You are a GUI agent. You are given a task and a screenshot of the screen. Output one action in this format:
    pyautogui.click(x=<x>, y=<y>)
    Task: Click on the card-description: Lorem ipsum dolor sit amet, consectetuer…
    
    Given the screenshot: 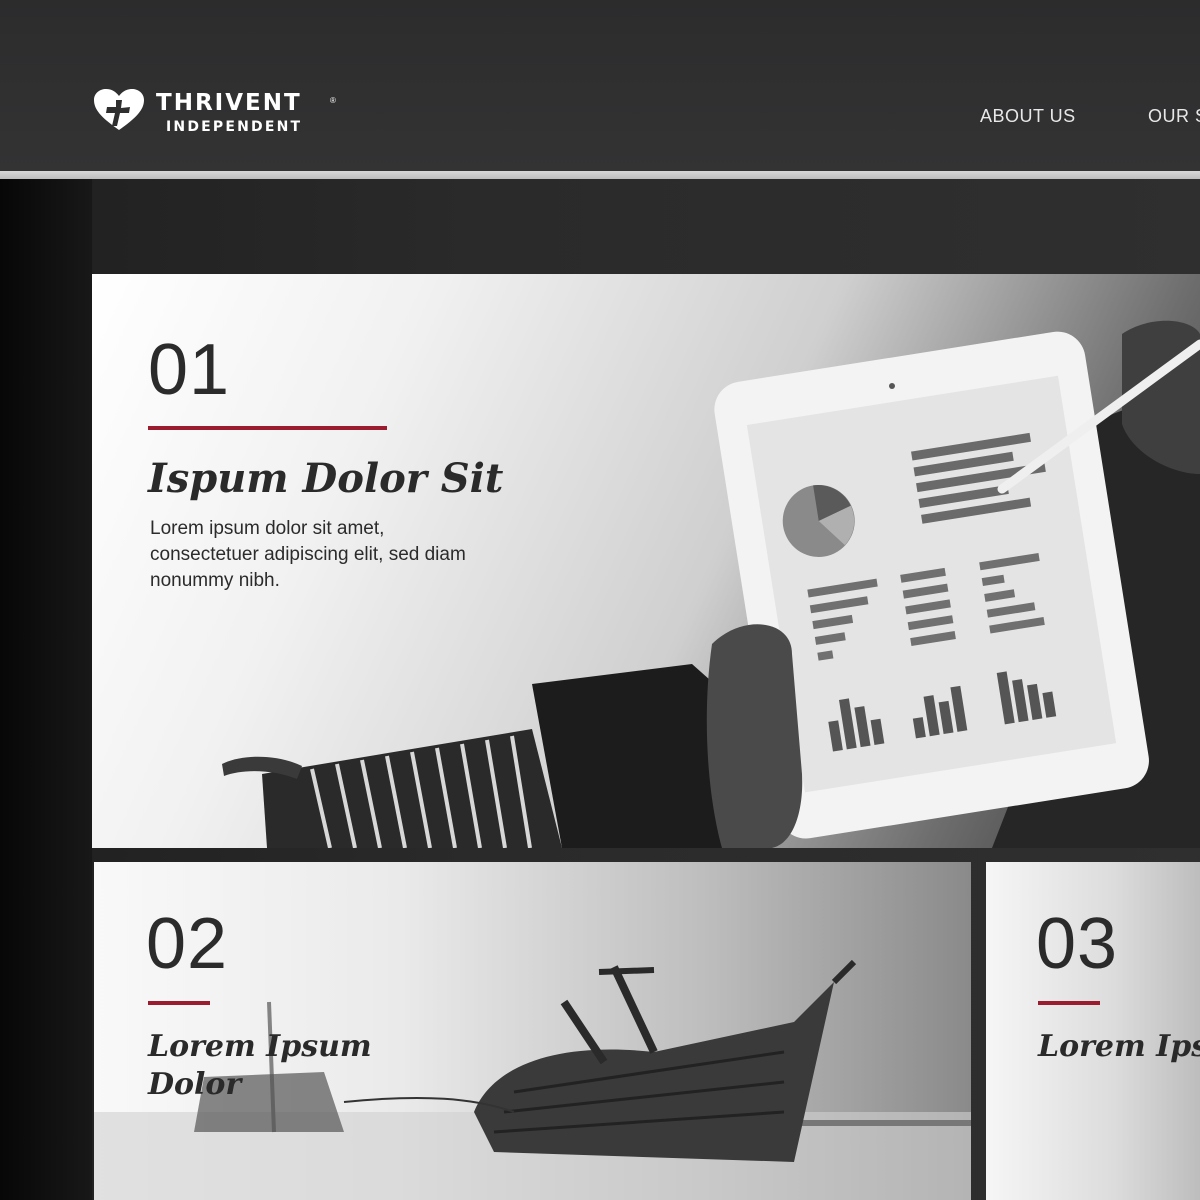 What is the action you would take?
    pyautogui.click(x=308, y=554)
    